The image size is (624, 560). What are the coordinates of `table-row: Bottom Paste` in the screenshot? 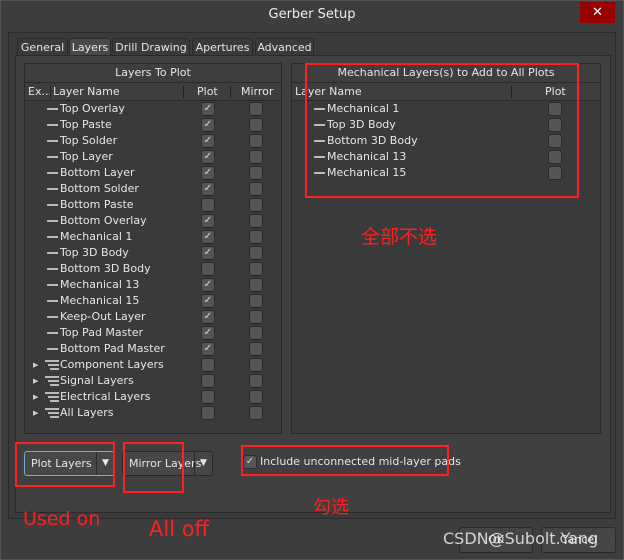 It's located at (153, 205).